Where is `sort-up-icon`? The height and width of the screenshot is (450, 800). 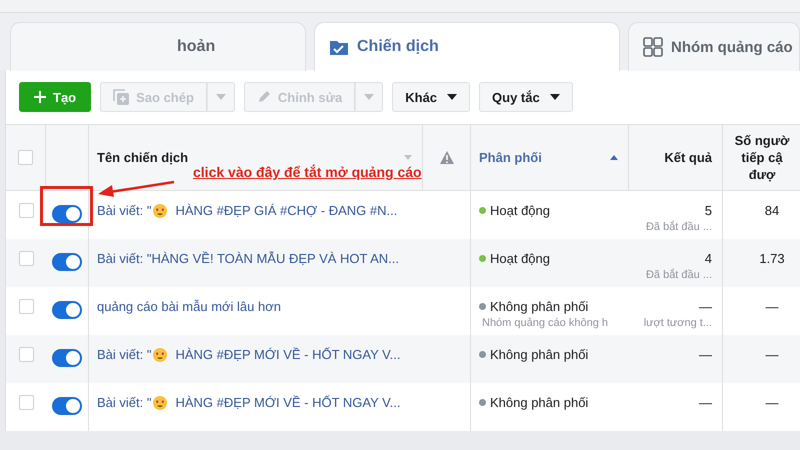
sort-up-icon is located at coordinates (614, 157).